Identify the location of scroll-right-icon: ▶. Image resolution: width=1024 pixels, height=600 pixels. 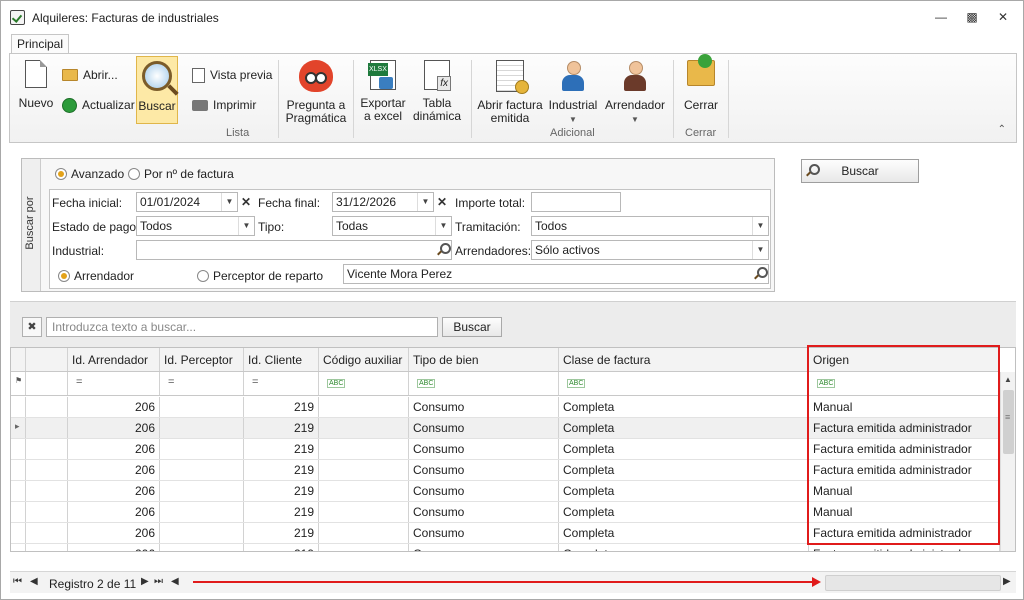
(1007, 581).